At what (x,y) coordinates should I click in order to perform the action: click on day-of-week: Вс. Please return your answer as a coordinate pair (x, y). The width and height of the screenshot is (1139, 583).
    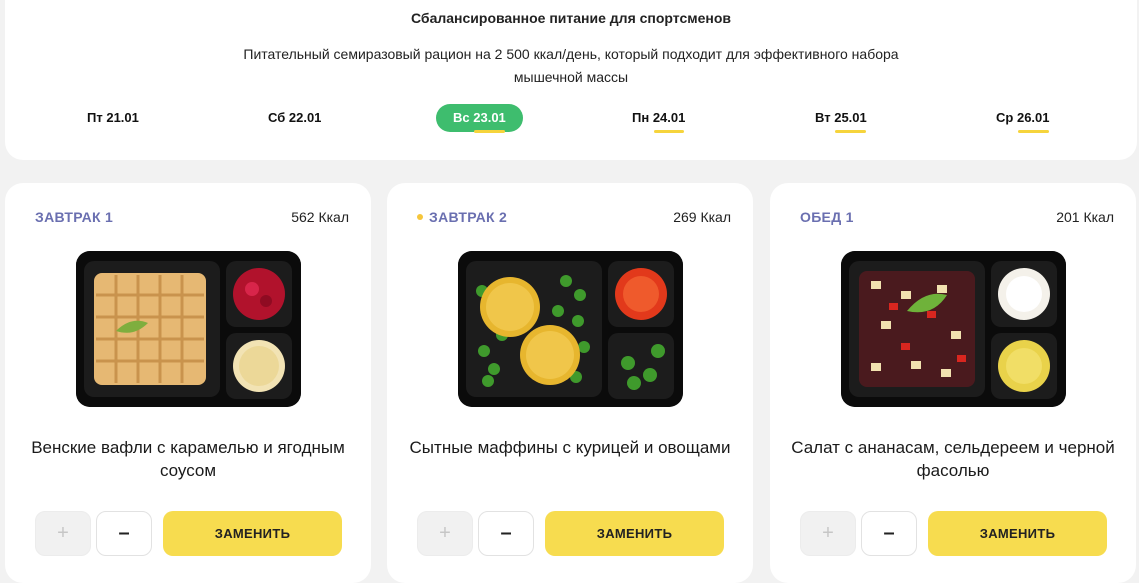
    Looking at the image, I should click on (461, 117).